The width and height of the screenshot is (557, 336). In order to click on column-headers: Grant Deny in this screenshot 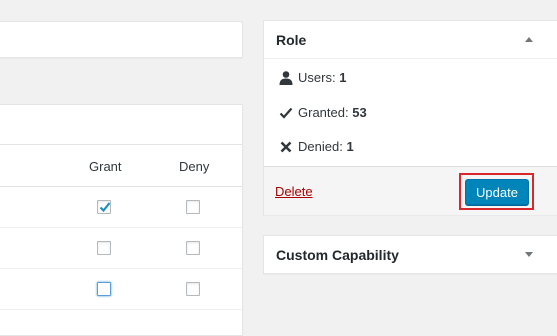, I will do `click(121, 166)`.